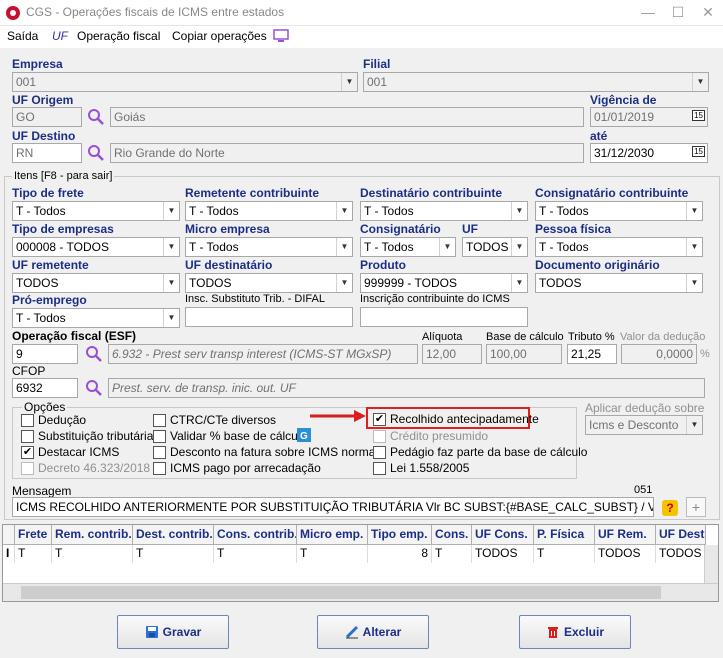 This screenshot has height=658, width=723. What do you see at coordinates (619, 211) in the screenshot?
I see `consignatario-contrib-select: T - Todos ▼` at bounding box center [619, 211].